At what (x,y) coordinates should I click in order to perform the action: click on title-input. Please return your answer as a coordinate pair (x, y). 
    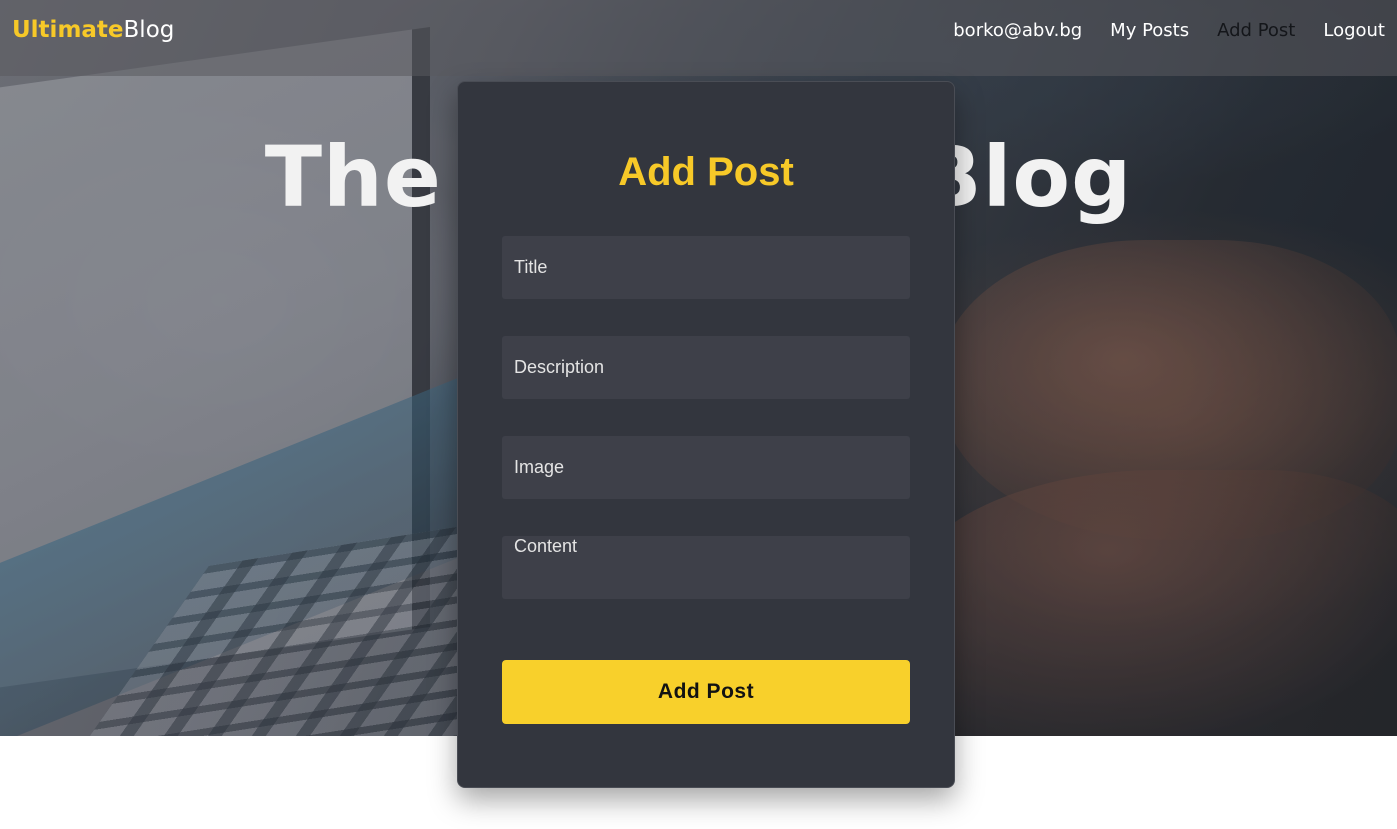
    Looking at the image, I should click on (706, 267).